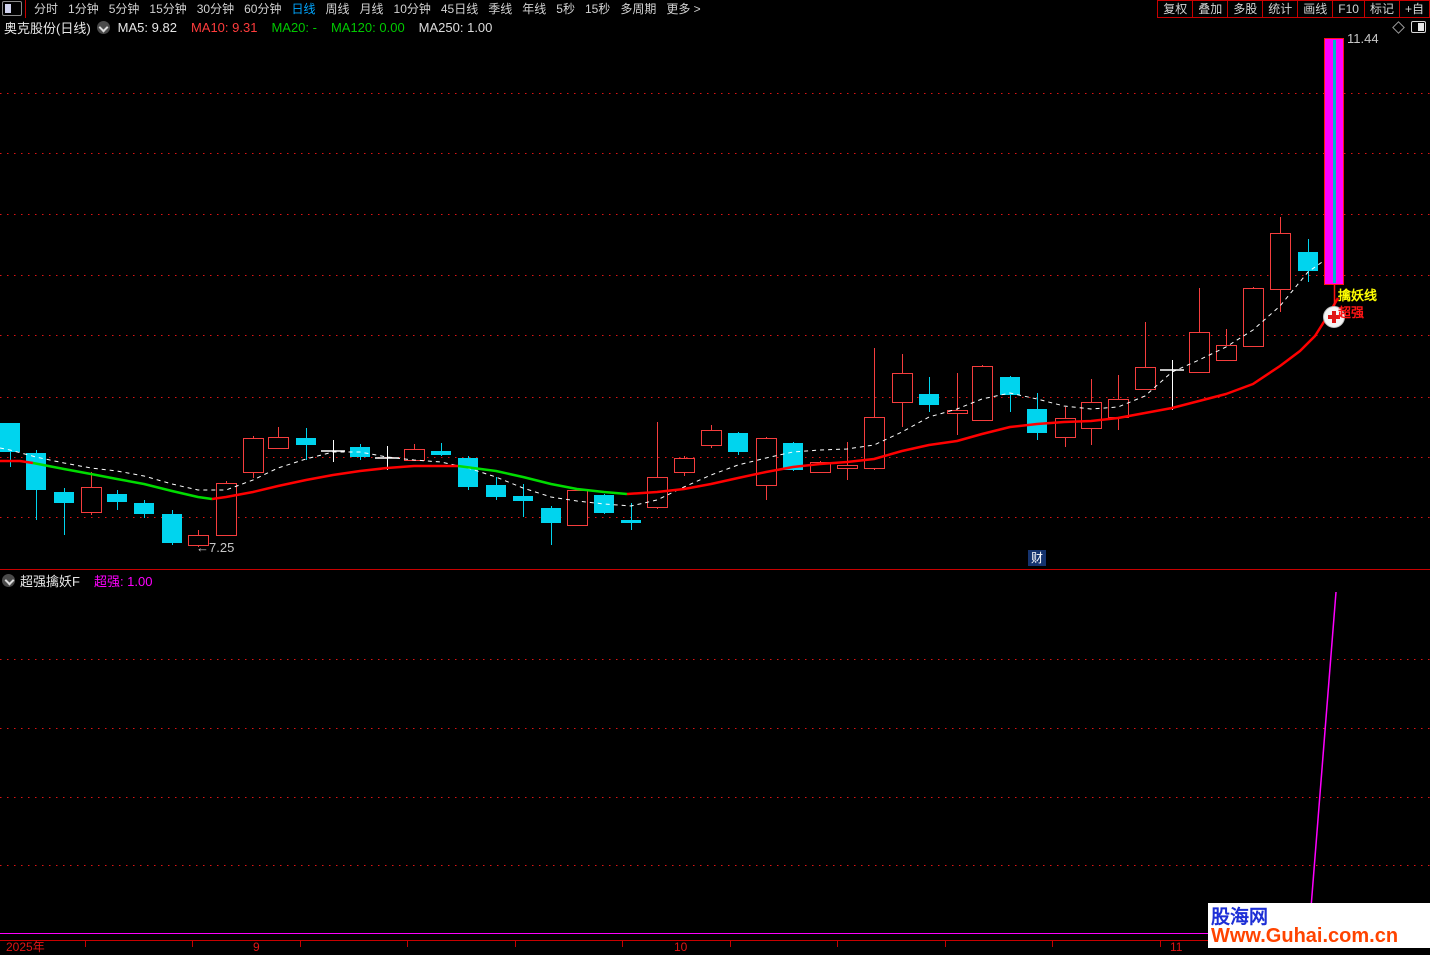 This screenshot has width=1430, height=955. I want to click on high-price-label: 11.44, so click(1363, 38).